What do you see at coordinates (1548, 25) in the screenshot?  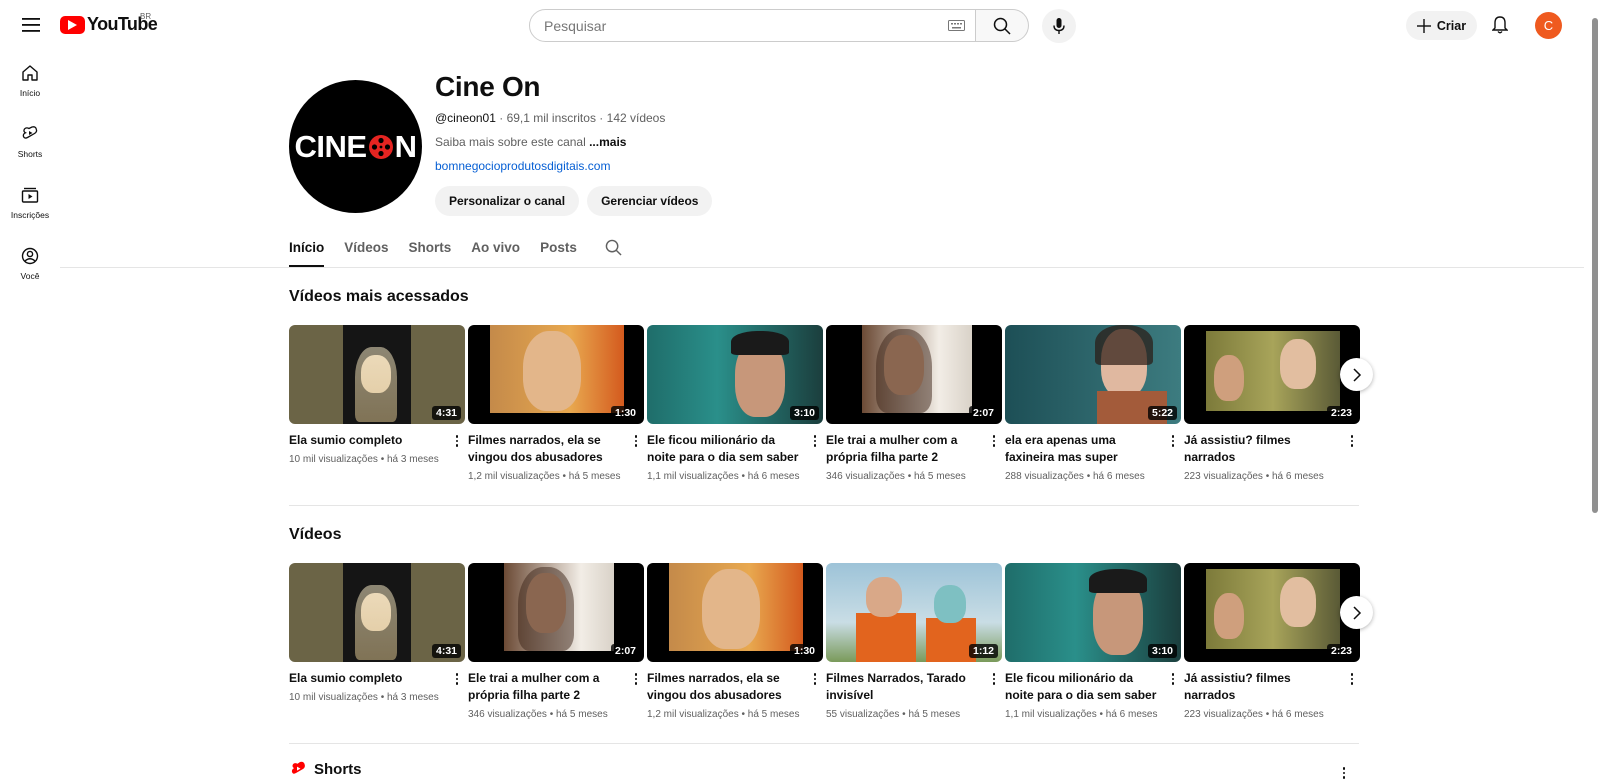 I see `account-avatar: C` at bounding box center [1548, 25].